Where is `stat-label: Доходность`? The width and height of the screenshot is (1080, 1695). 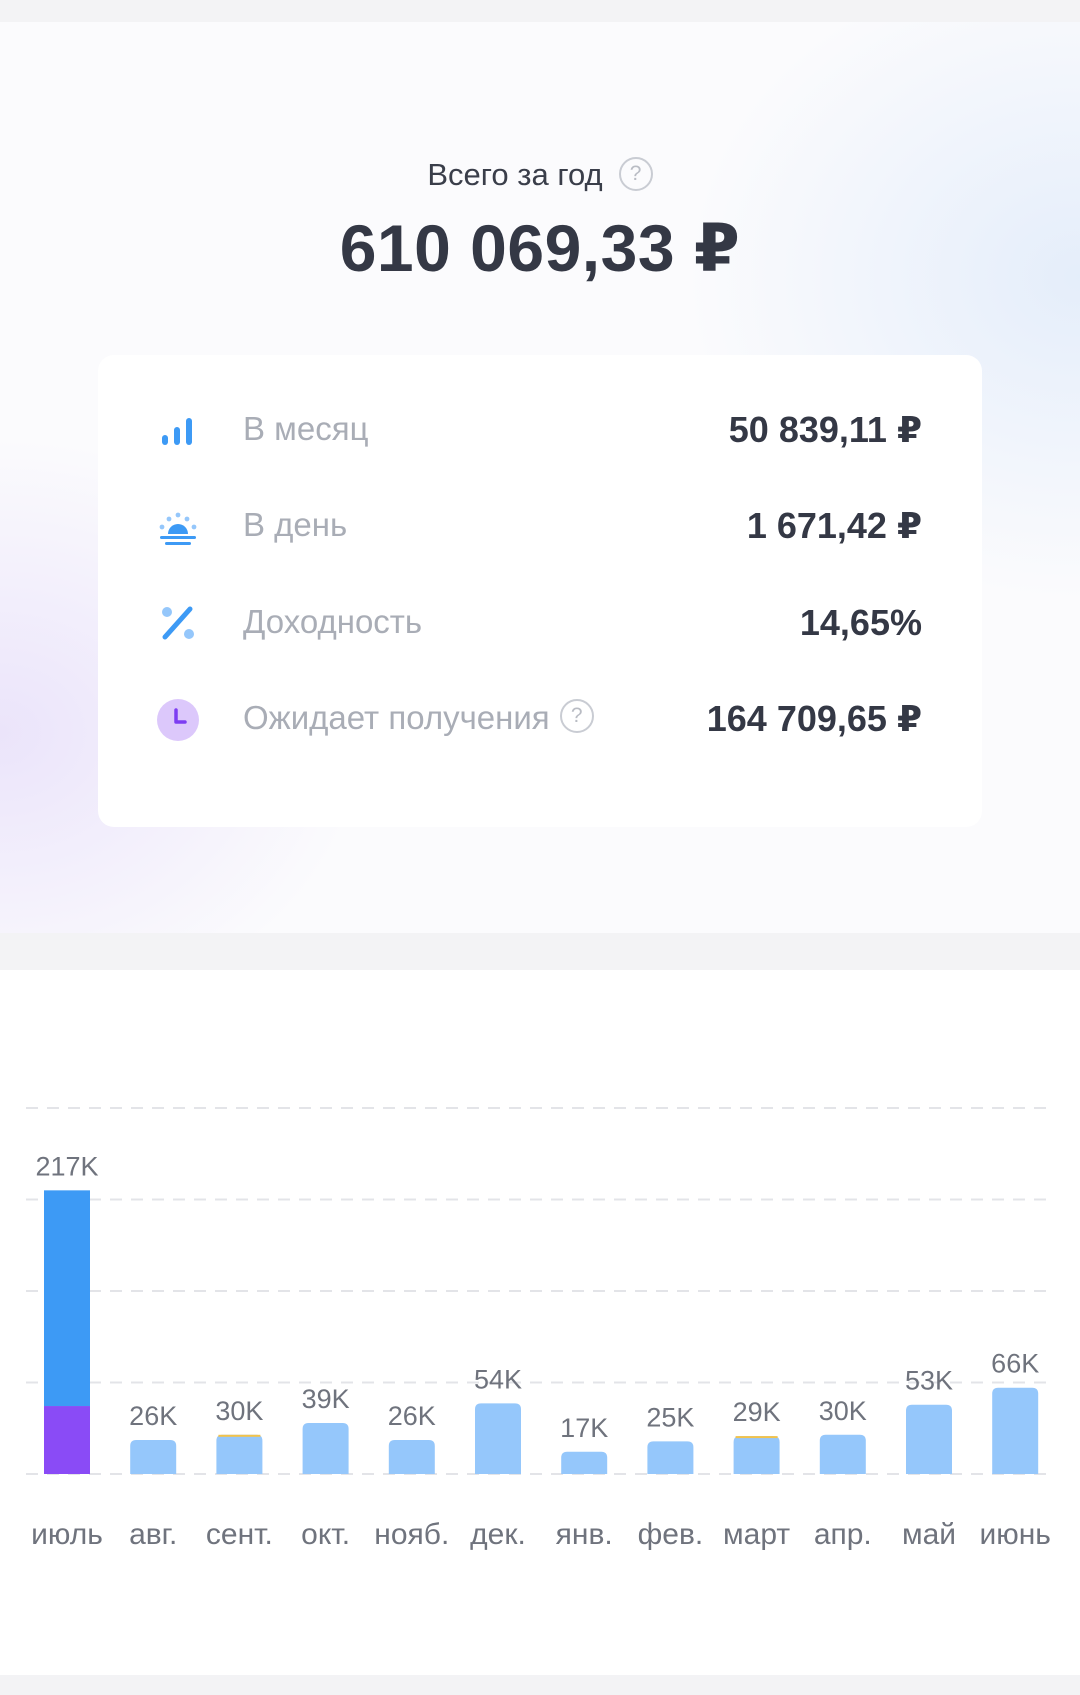 stat-label: Доходность is located at coordinates (333, 621).